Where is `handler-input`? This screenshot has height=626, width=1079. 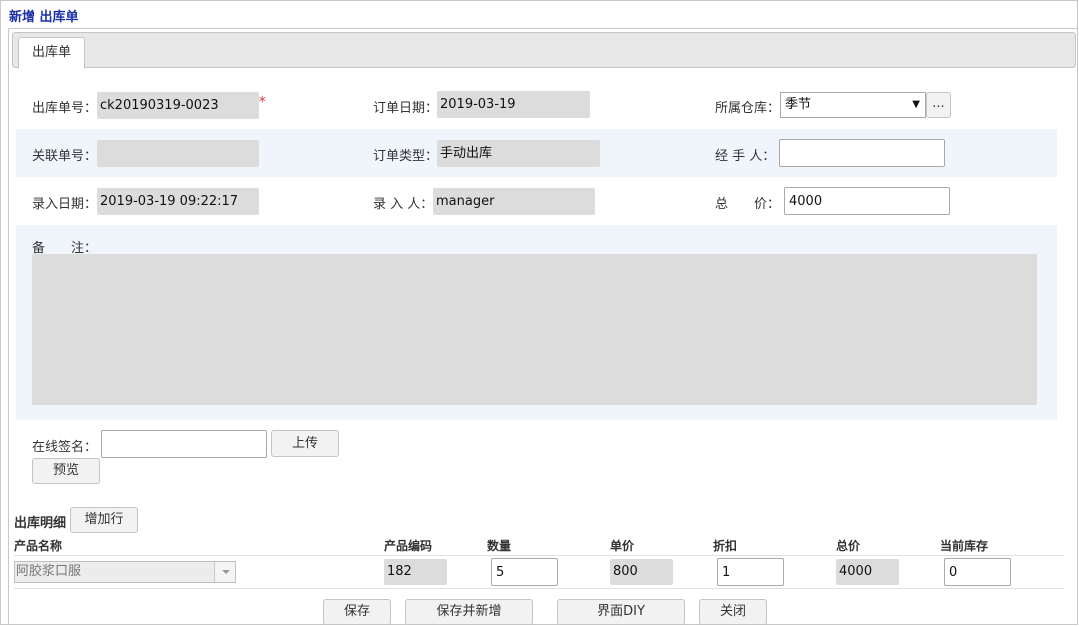
handler-input is located at coordinates (862, 153).